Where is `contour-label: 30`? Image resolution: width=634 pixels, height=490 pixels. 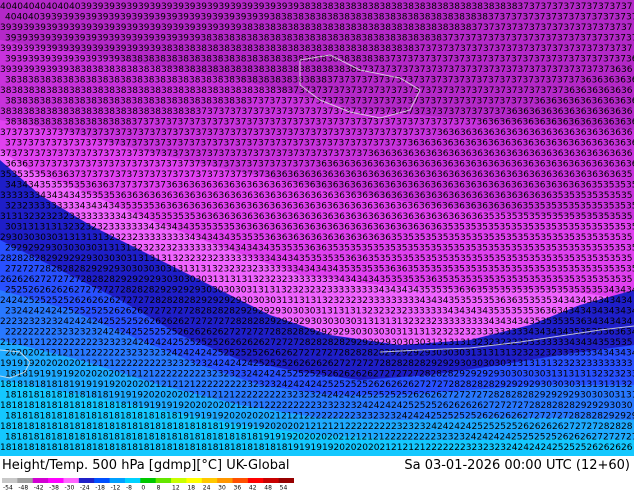 contour-label: 30 is located at coordinates (52, 238).